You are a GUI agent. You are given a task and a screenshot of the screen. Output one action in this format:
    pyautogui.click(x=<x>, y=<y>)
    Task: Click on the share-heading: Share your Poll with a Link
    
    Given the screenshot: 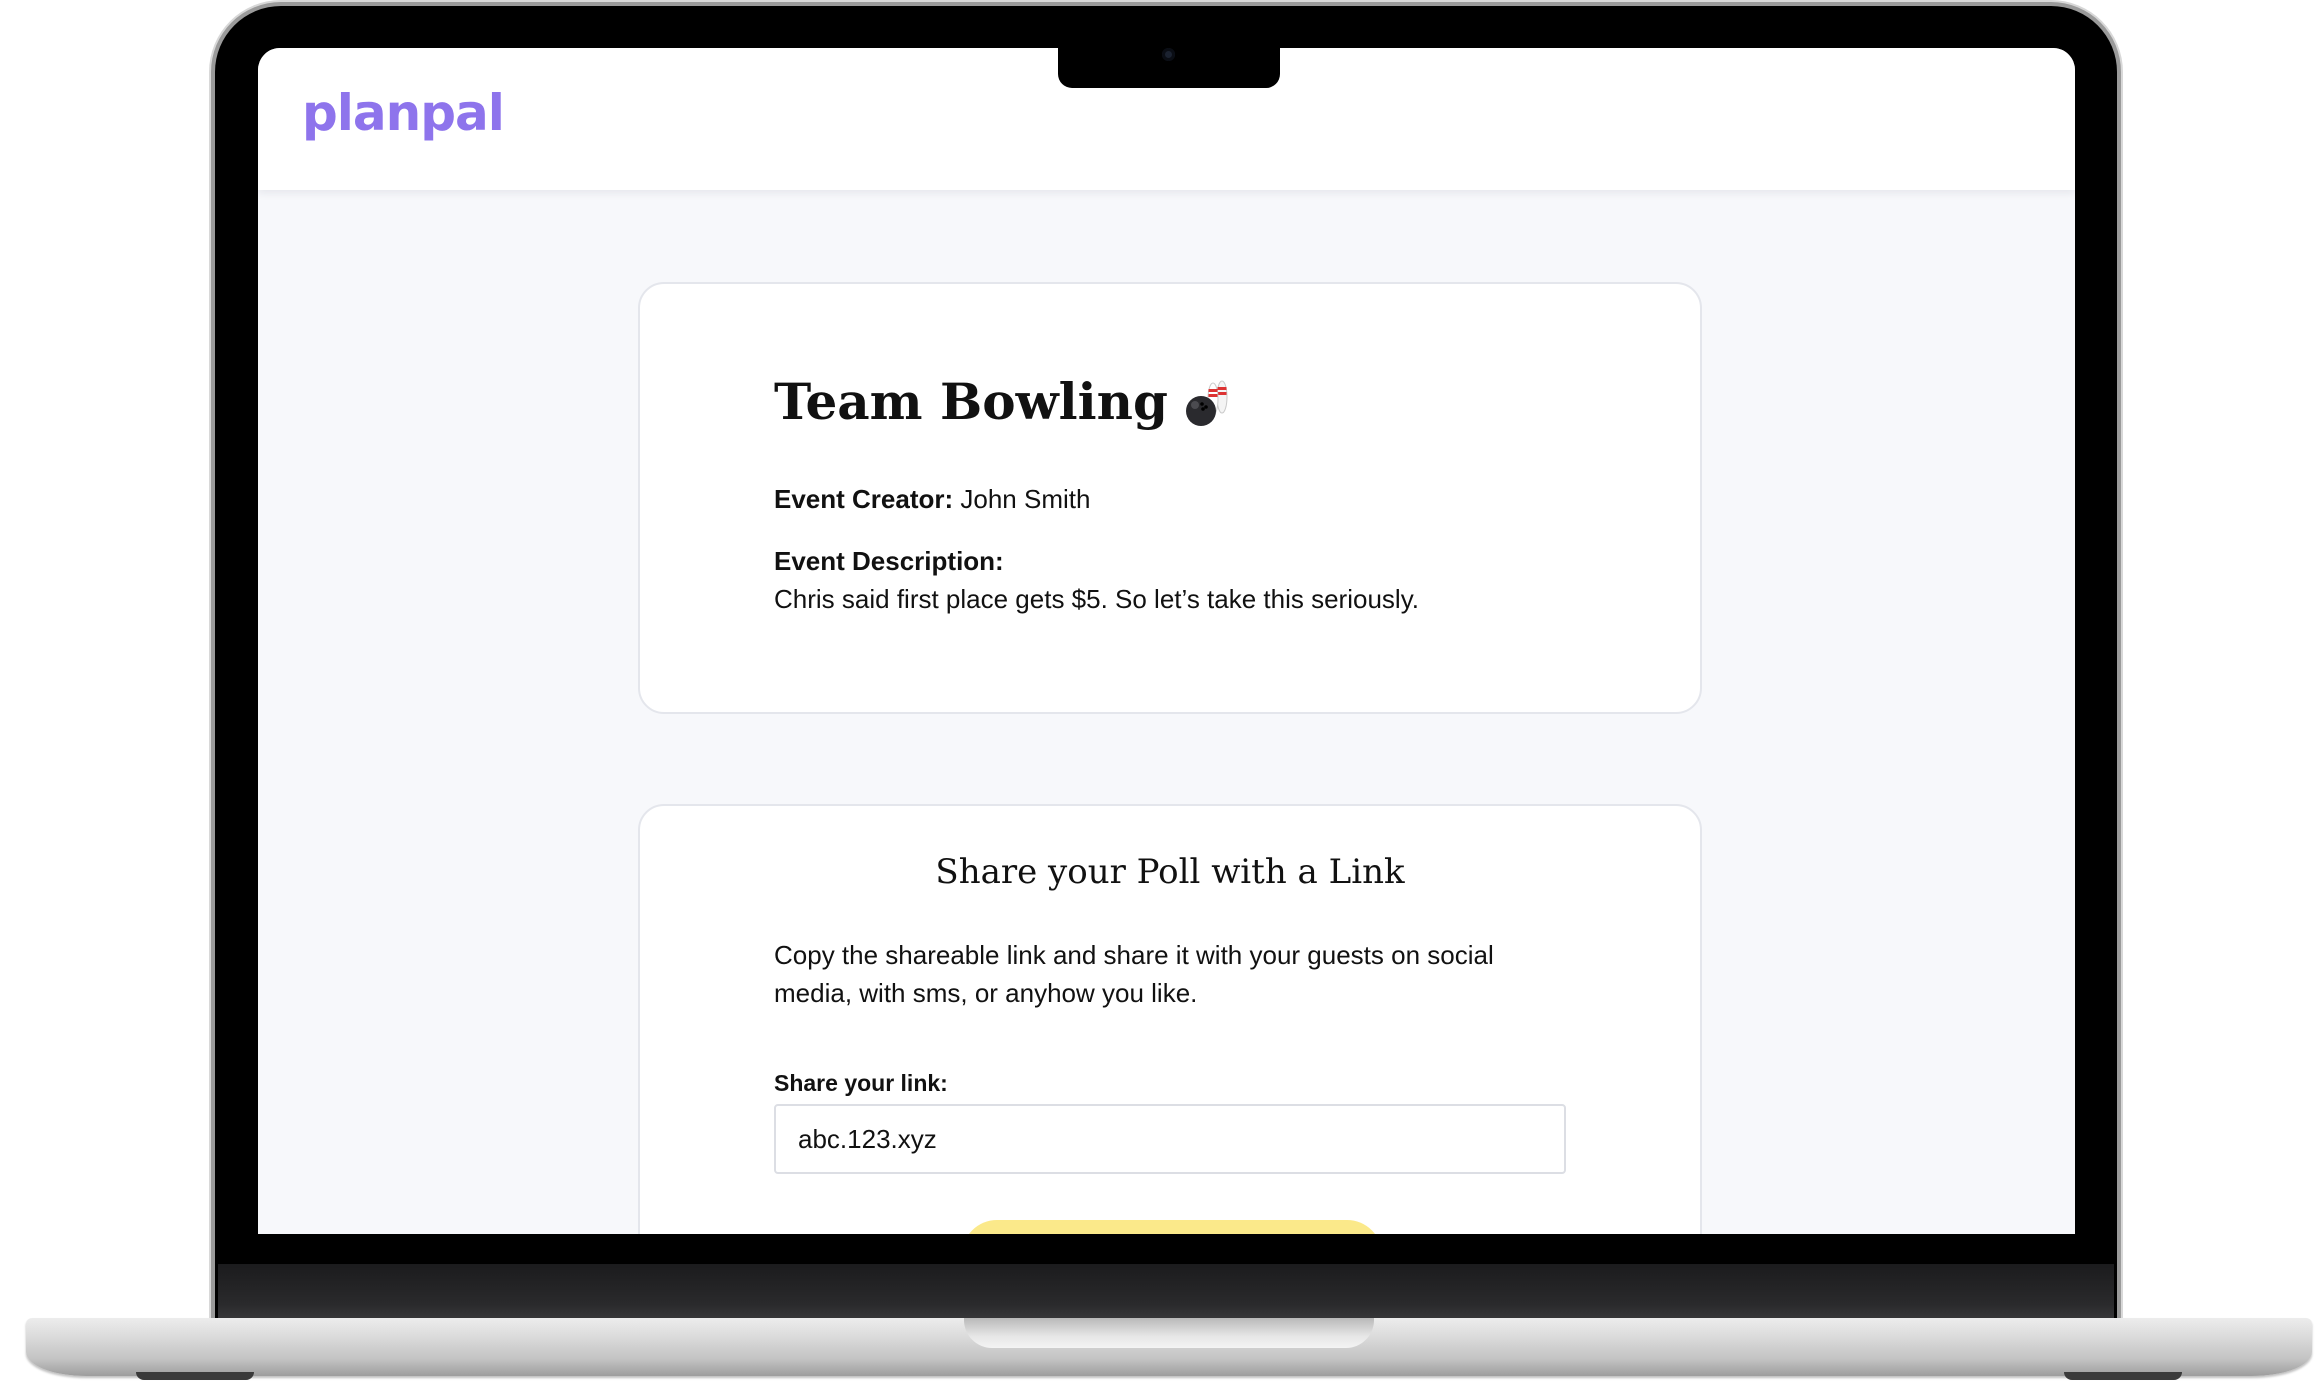 What is the action you would take?
    pyautogui.click(x=1170, y=872)
    